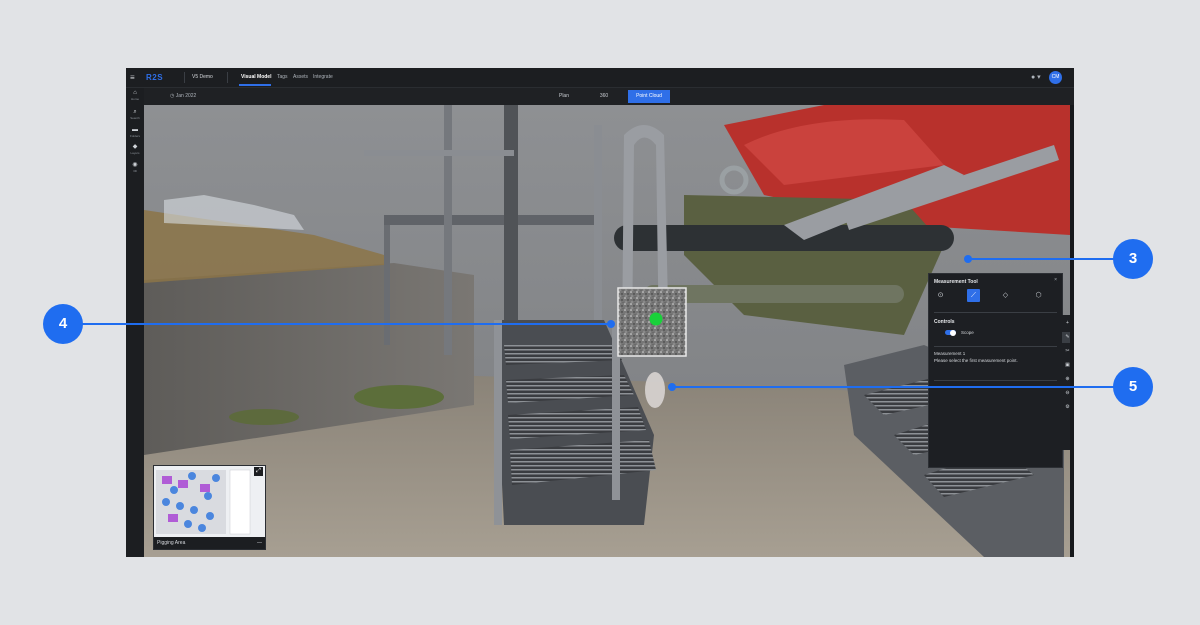 The height and width of the screenshot is (625, 1200). I want to click on cube-icon: ◉, so click(135, 165).